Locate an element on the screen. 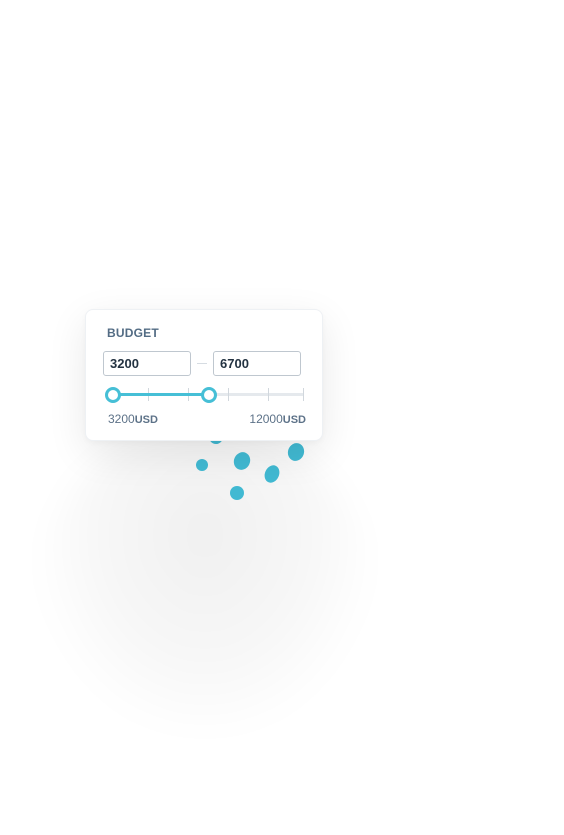 The height and width of the screenshot is (835, 564). slider-upper-handle is located at coordinates (209, 395).